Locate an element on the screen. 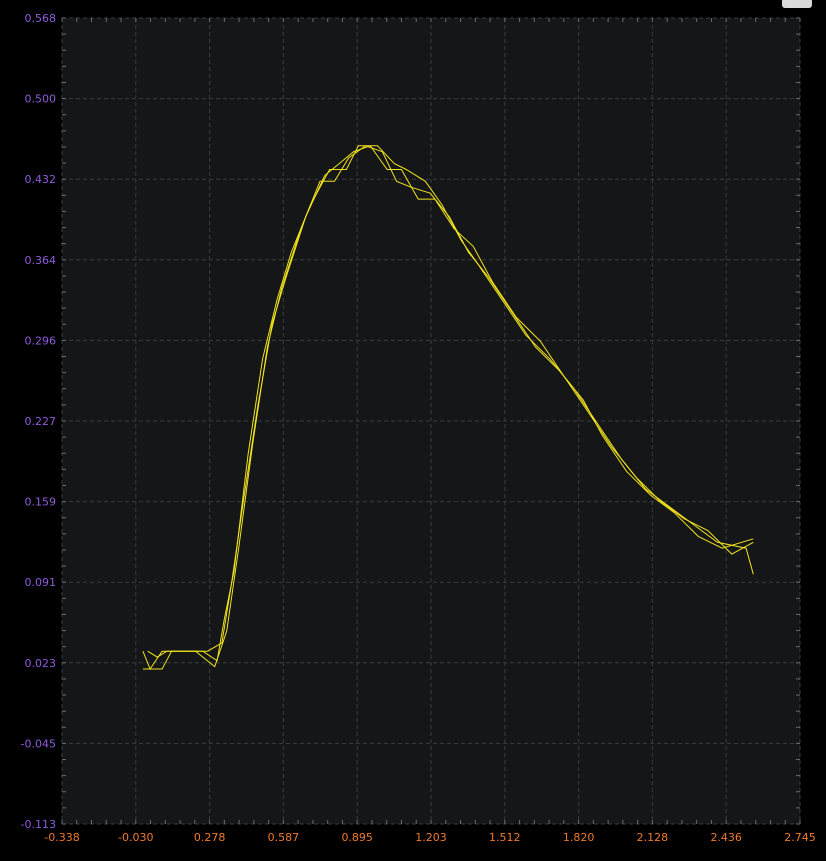 Image resolution: width=826 pixels, height=861 pixels. corner-handle is located at coordinates (797, 4).